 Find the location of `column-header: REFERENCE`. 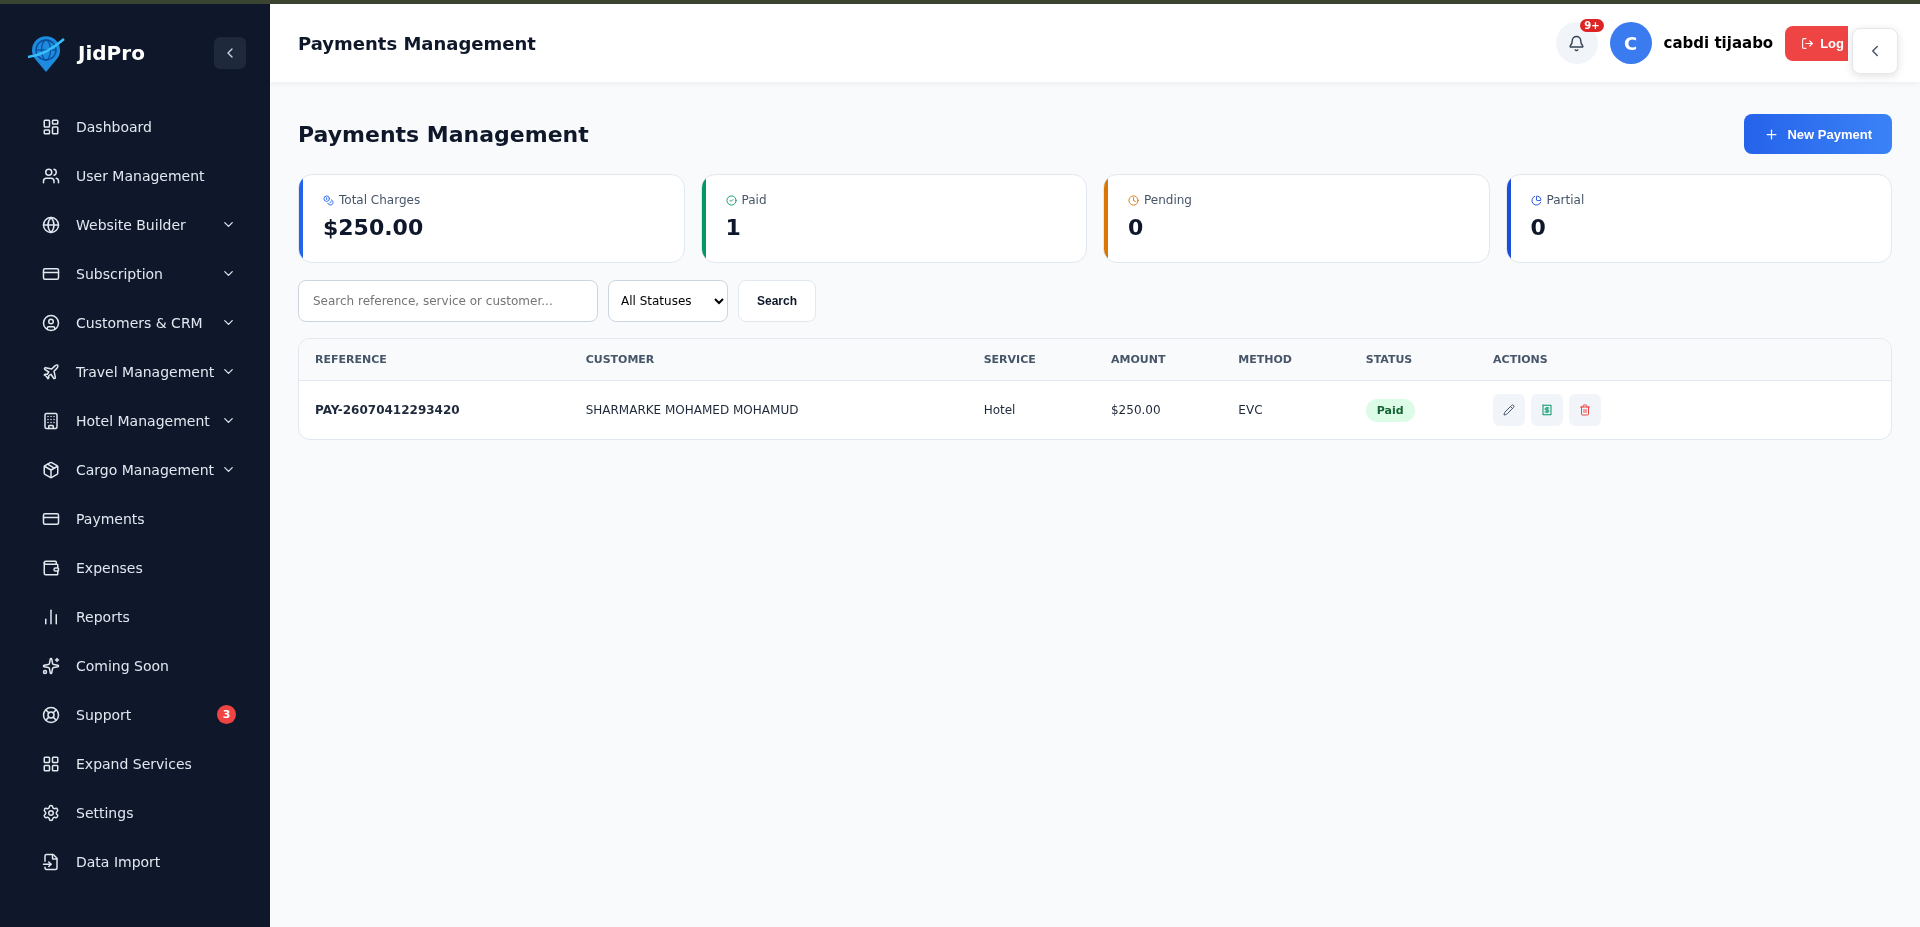

column-header: REFERENCE is located at coordinates (434, 360).